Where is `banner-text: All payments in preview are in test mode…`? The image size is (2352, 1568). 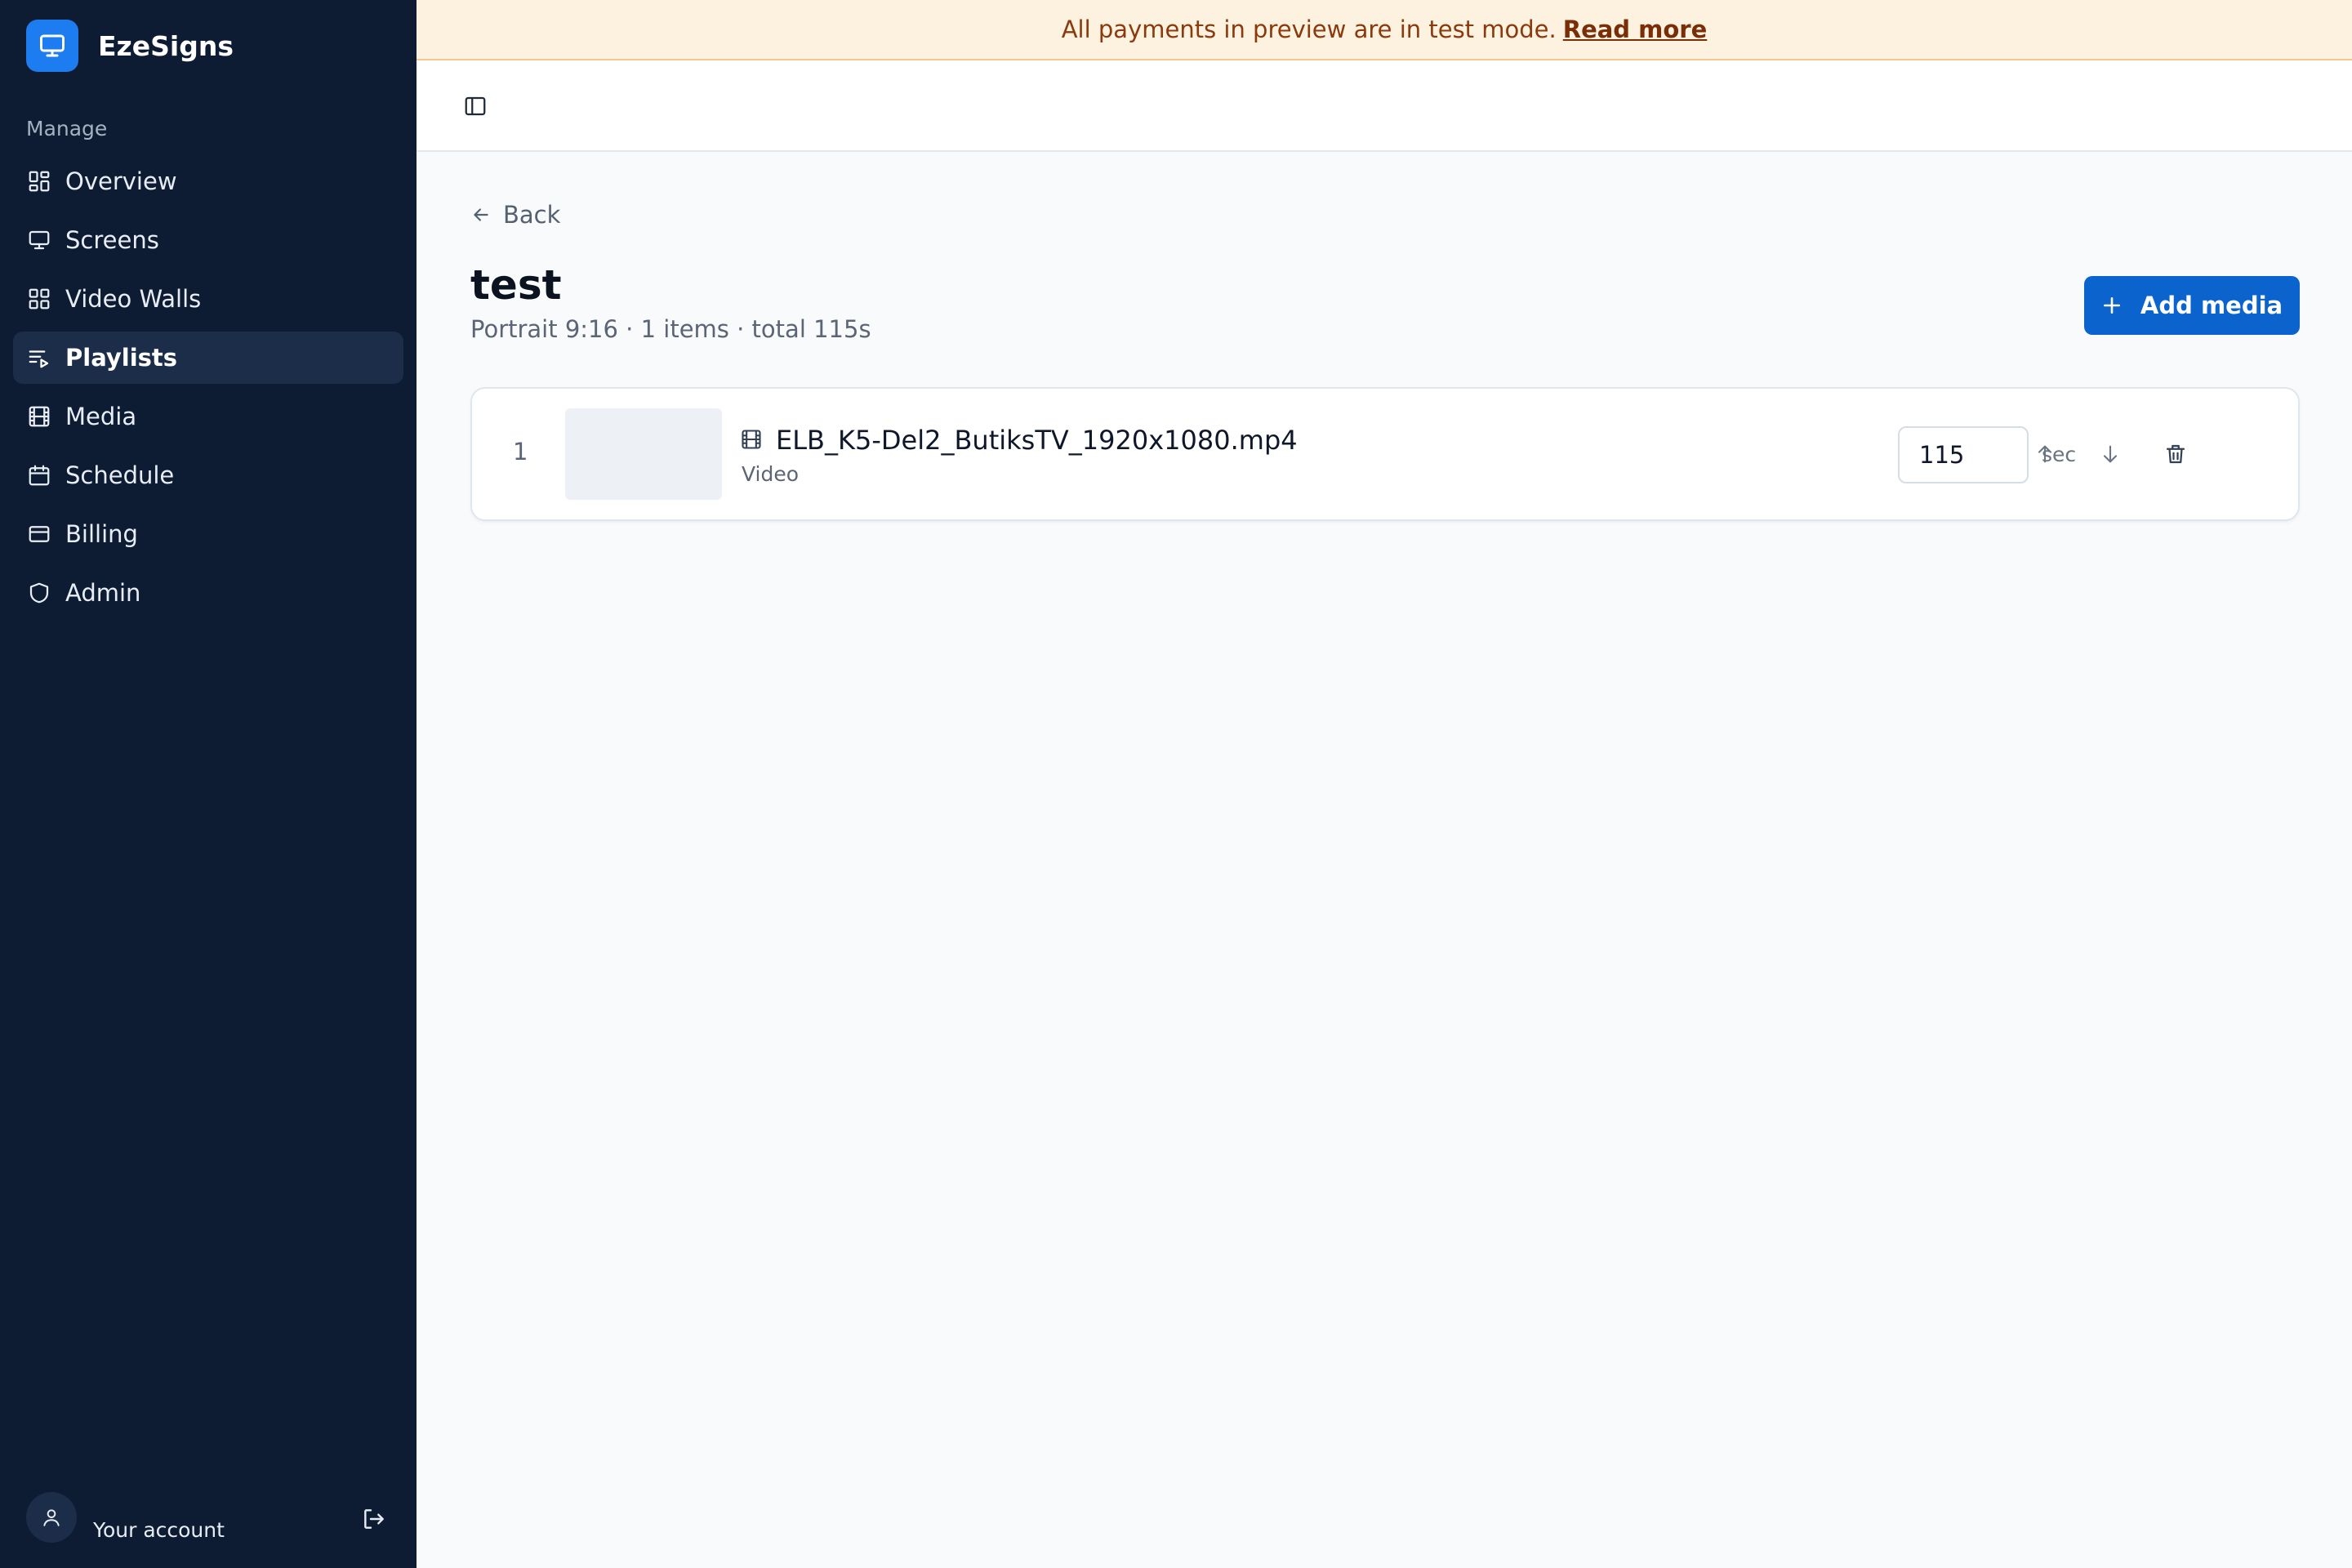
banner-text: All payments in preview are in test mode… is located at coordinates (1309, 29).